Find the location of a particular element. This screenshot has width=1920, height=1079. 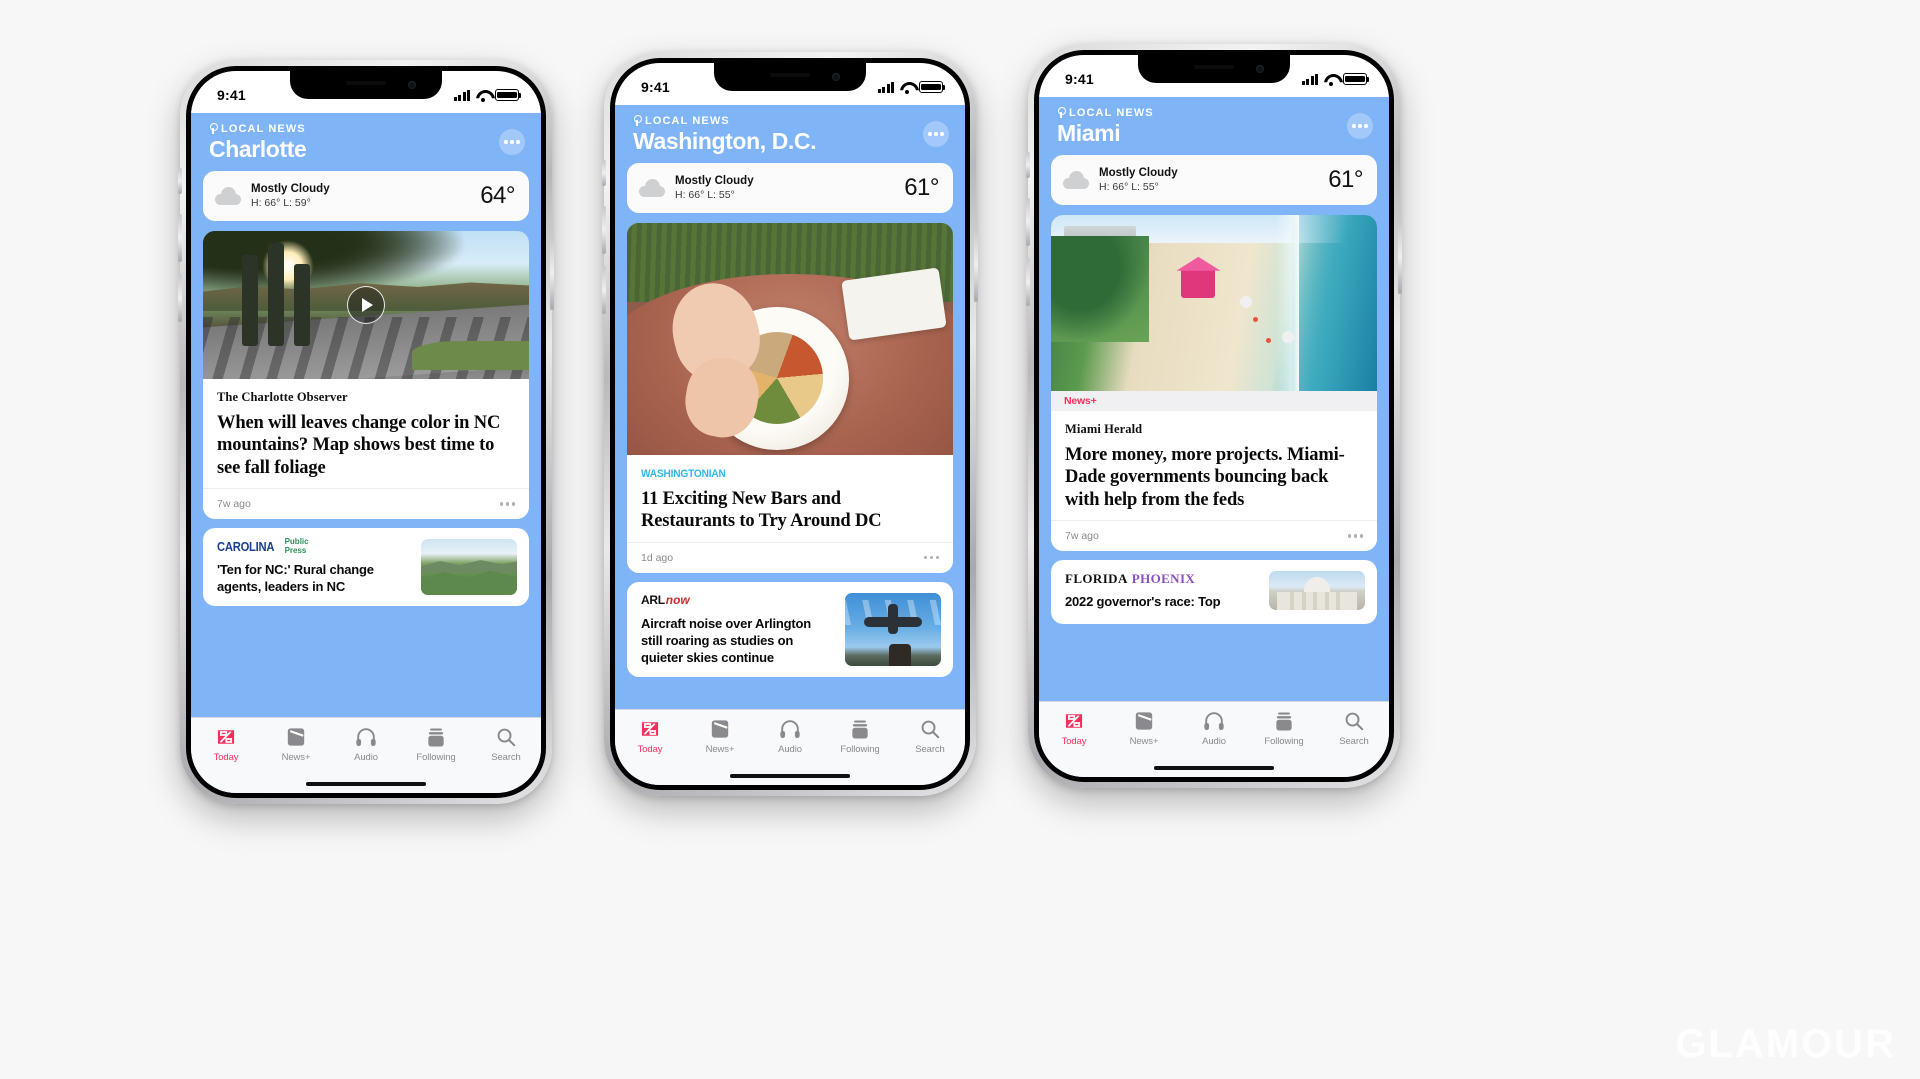

kicker-label: LOCAL NEWS is located at coordinates (1111, 113).